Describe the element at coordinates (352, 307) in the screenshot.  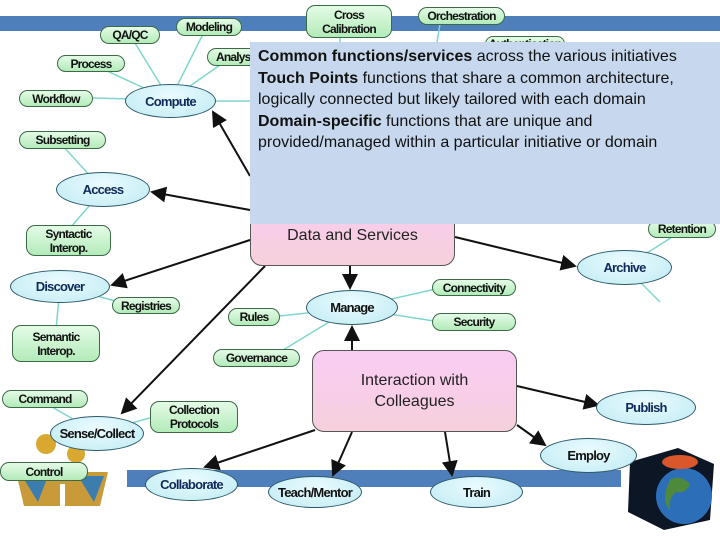
I see `node-manage: Manage` at that location.